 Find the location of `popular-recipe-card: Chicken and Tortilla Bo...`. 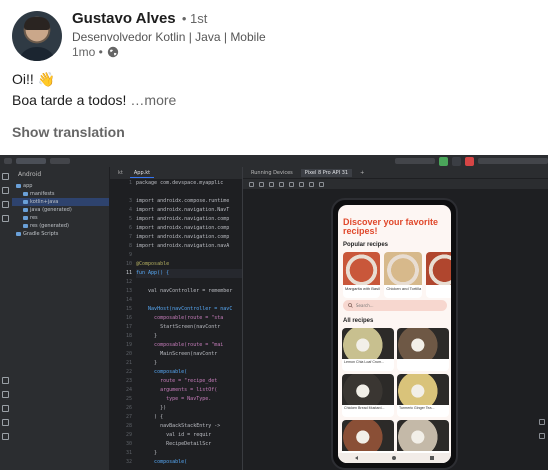

popular-recipe-card: Chicken and Tortilla Bo... is located at coordinates (403, 275).